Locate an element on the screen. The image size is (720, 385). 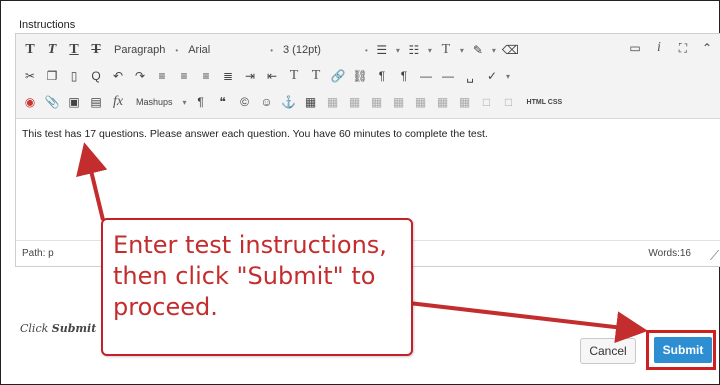
rtl-icon: ¶ is located at coordinates (404, 76).